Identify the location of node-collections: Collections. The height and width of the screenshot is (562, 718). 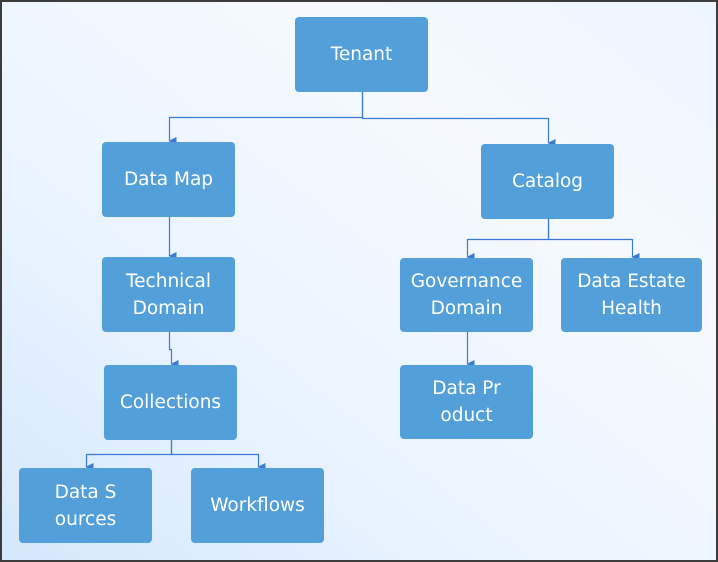
(170, 402).